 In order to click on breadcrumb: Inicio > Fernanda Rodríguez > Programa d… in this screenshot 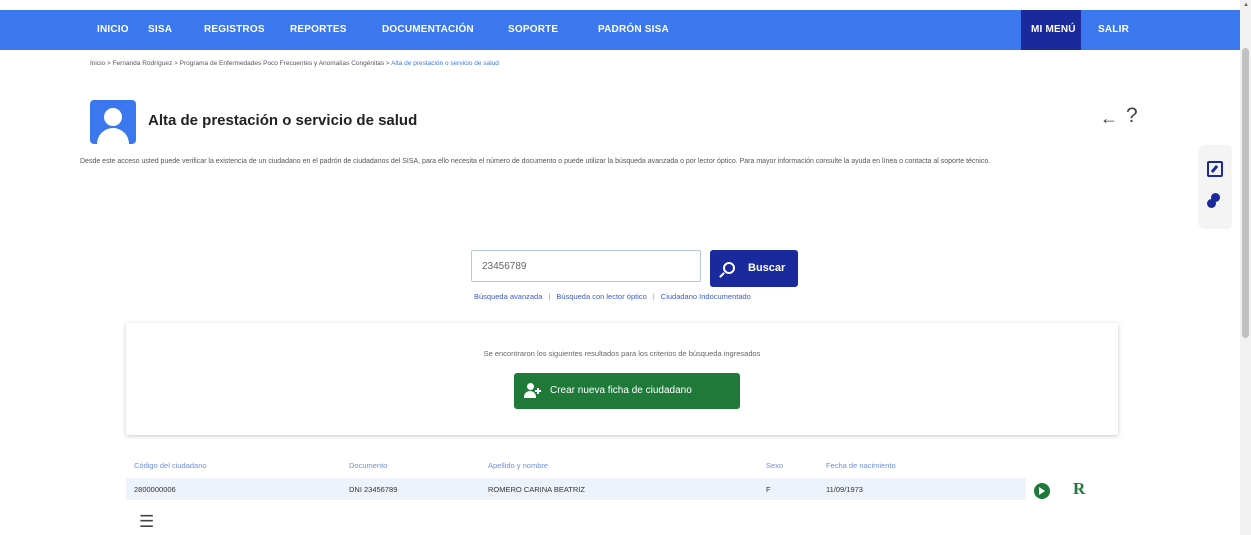, I will do `click(294, 63)`.